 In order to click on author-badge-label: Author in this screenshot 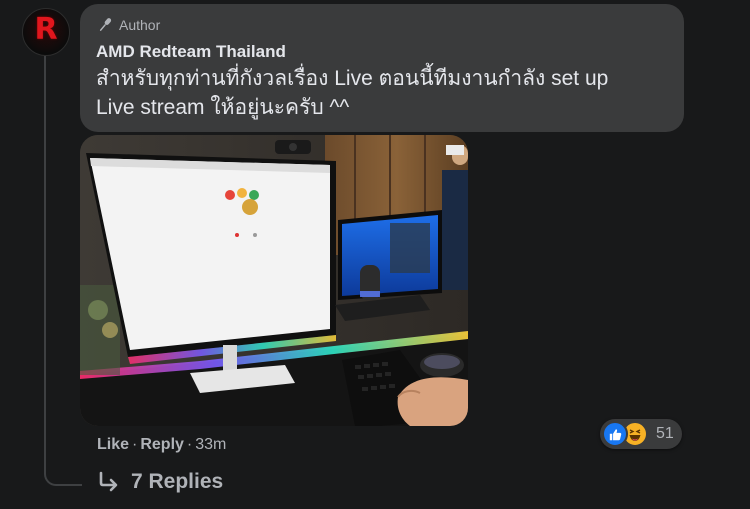, I will do `click(140, 25)`.